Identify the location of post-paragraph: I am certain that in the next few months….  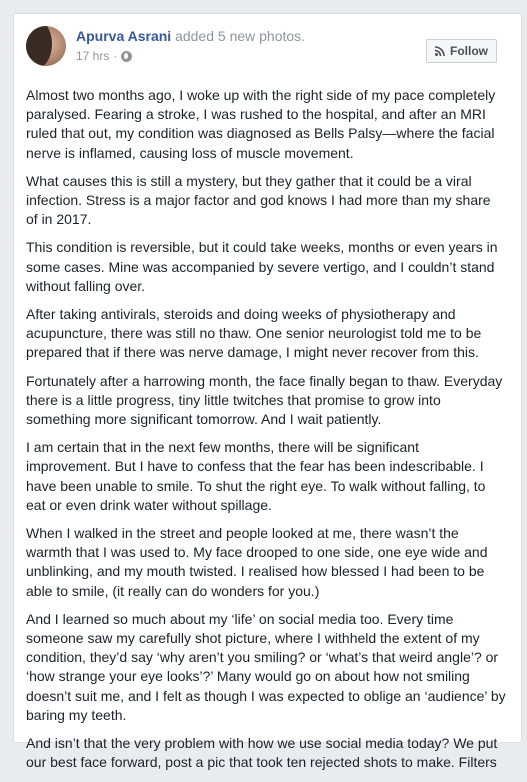
(256, 476).